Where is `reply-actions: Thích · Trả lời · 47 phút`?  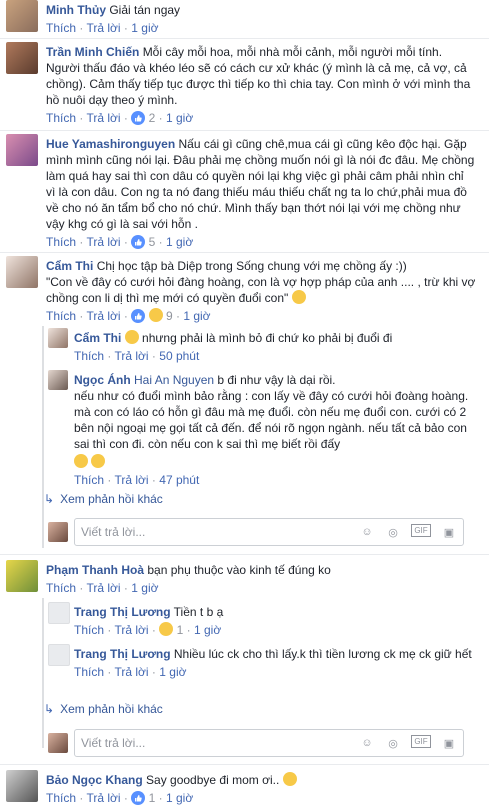
reply-actions: Thích · Trả lời · 47 phút is located at coordinates (137, 480).